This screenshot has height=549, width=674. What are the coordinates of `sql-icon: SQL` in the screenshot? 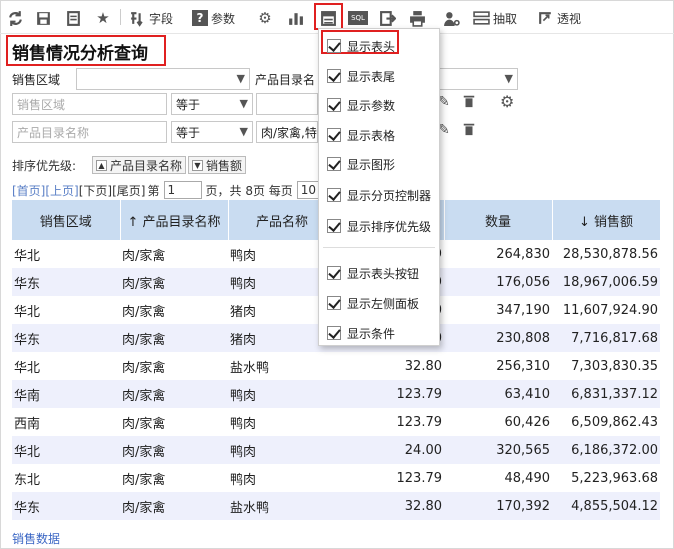 It's located at (358, 18).